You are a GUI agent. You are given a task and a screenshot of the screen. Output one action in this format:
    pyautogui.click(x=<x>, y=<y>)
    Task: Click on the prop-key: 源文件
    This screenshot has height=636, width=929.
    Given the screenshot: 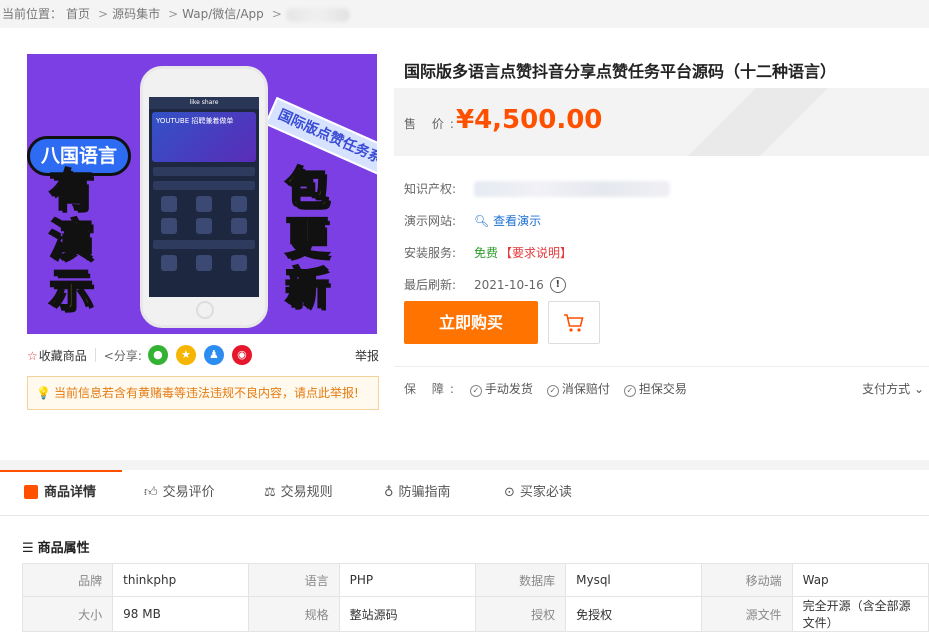 What is the action you would take?
    pyautogui.click(x=747, y=614)
    